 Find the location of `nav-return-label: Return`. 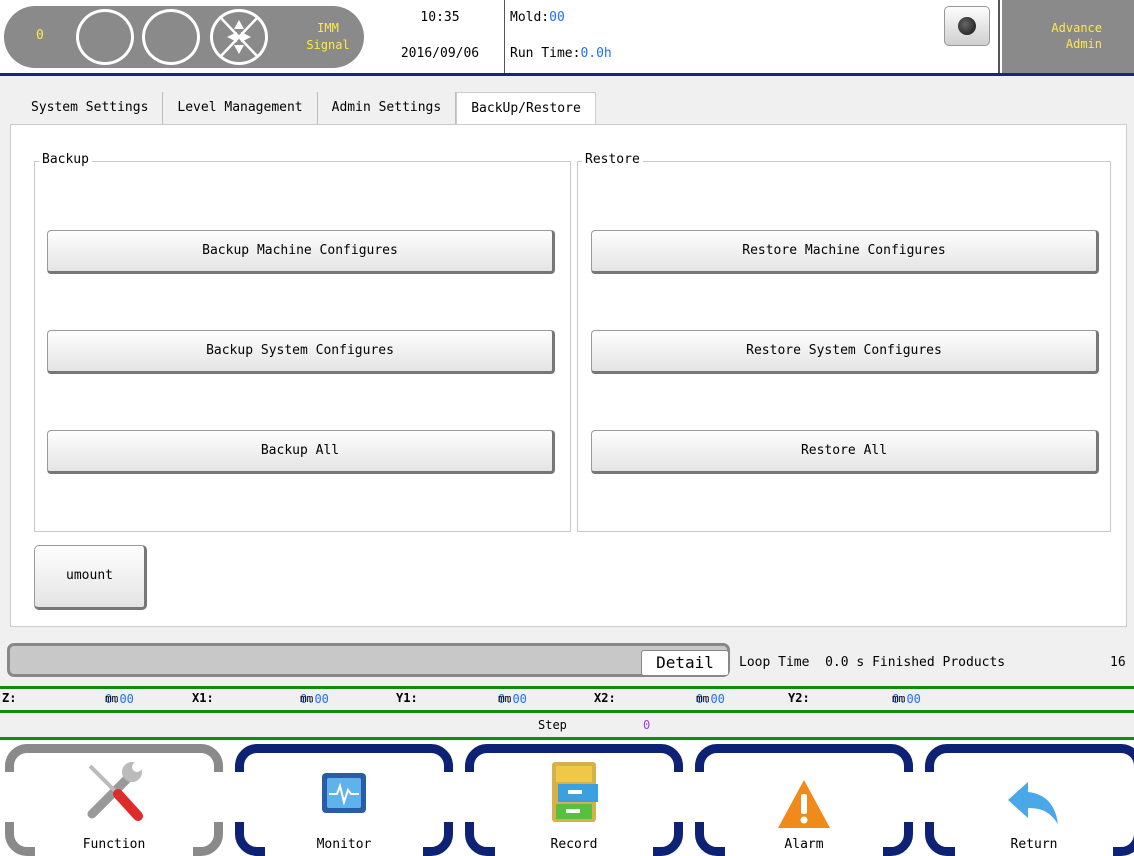

nav-return-label: Return is located at coordinates (1034, 844).